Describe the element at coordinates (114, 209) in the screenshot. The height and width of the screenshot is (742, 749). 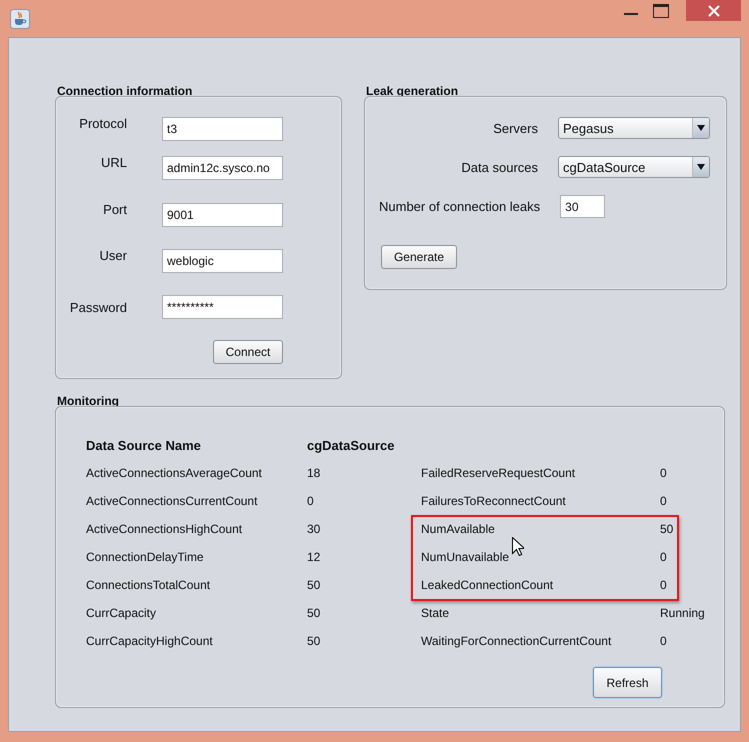
I see `field-label: Port` at that location.